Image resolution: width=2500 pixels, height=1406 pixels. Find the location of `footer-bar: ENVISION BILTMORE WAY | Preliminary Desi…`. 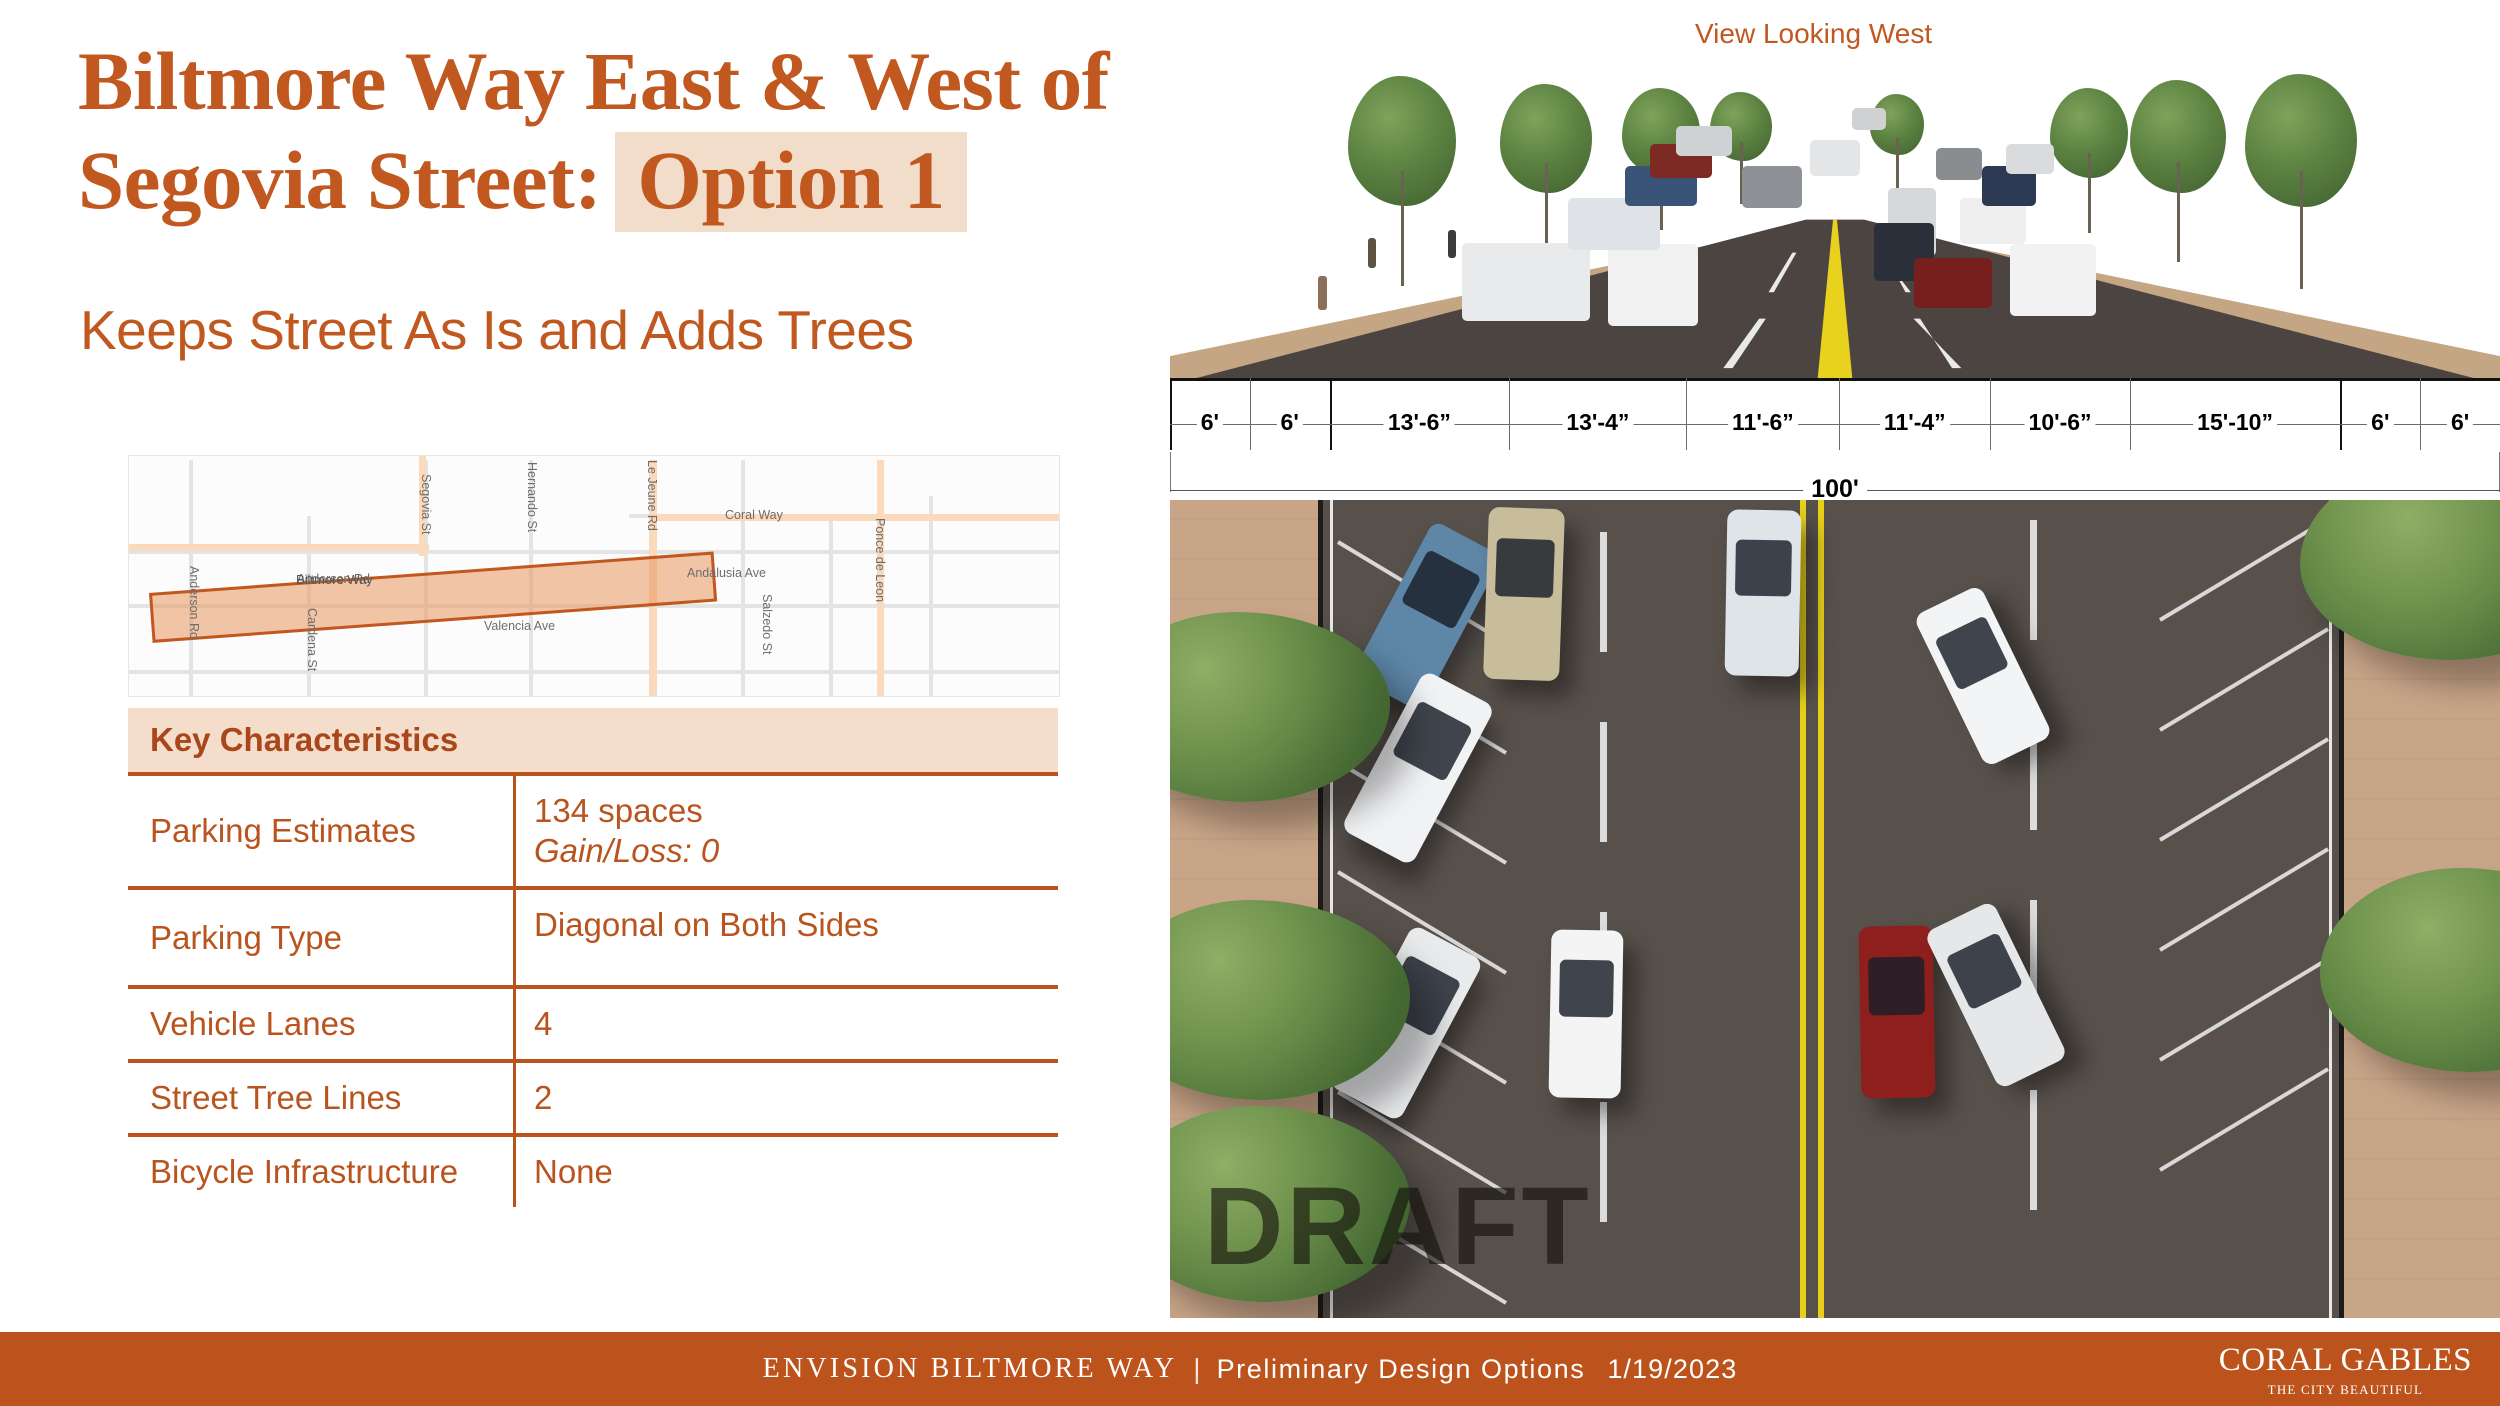

footer-bar: ENVISION BILTMORE WAY | Preliminary Desi… is located at coordinates (1250, 1369).